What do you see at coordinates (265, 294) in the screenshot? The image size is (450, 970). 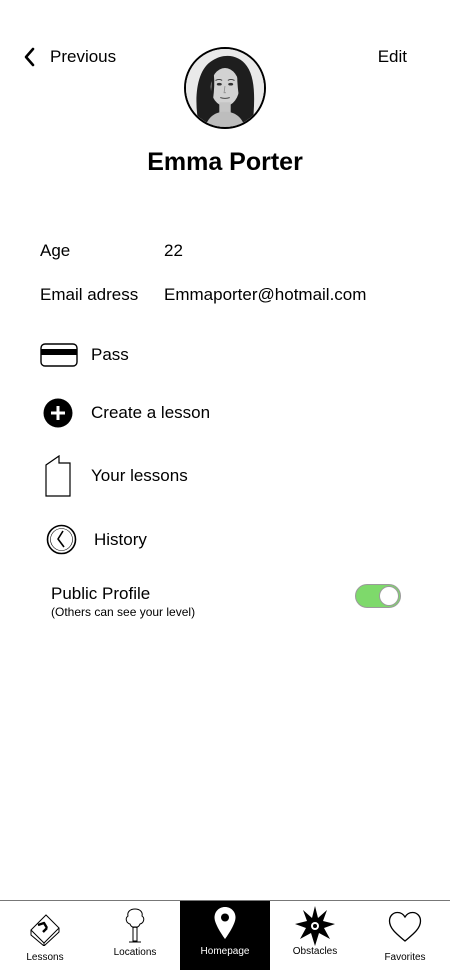 I see `email-value: Emmaporter@hotmail.com` at bounding box center [265, 294].